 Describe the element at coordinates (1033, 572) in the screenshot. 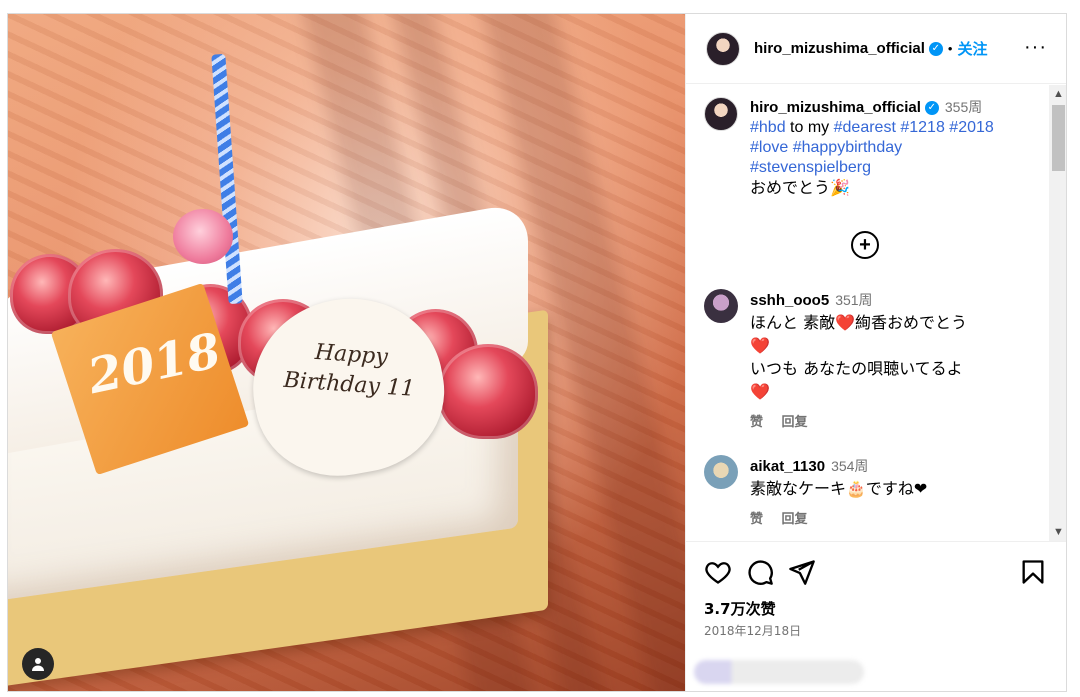

I see `bookmark-icon` at that location.